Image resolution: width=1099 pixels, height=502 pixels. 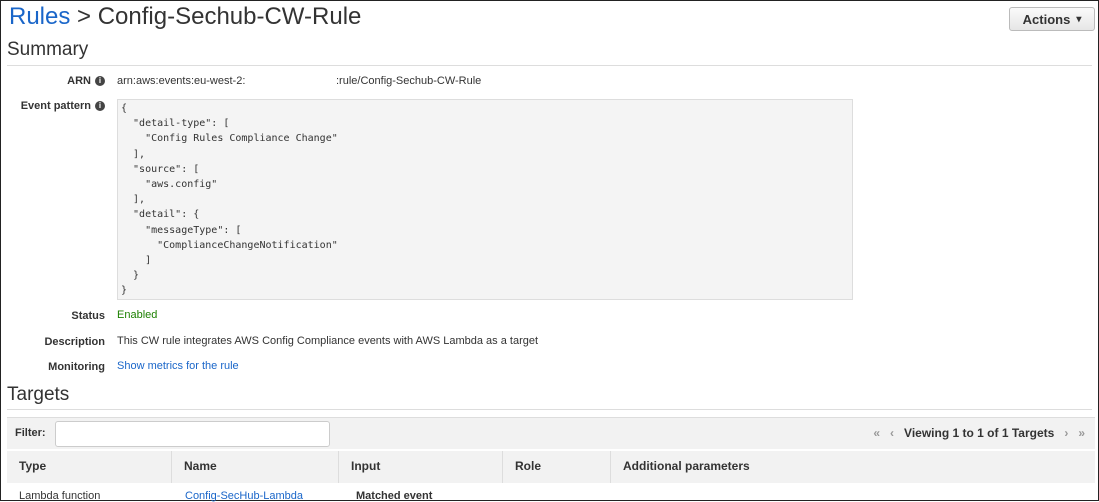 I want to click on actions-label: Actions, so click(x=1046, y=19).